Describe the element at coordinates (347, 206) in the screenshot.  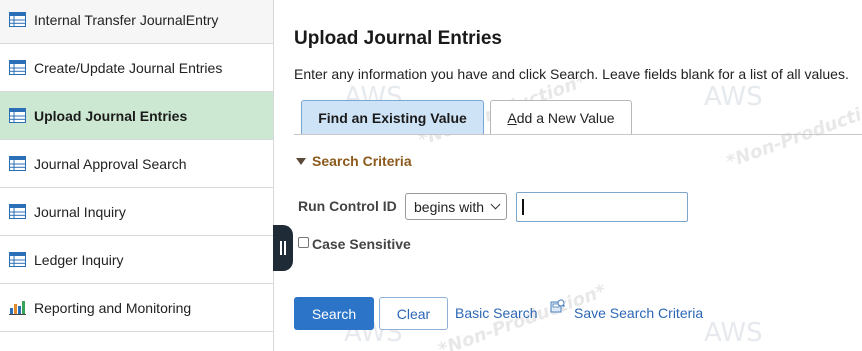
I see `run-control-id-label: Run Control ID` at that location.